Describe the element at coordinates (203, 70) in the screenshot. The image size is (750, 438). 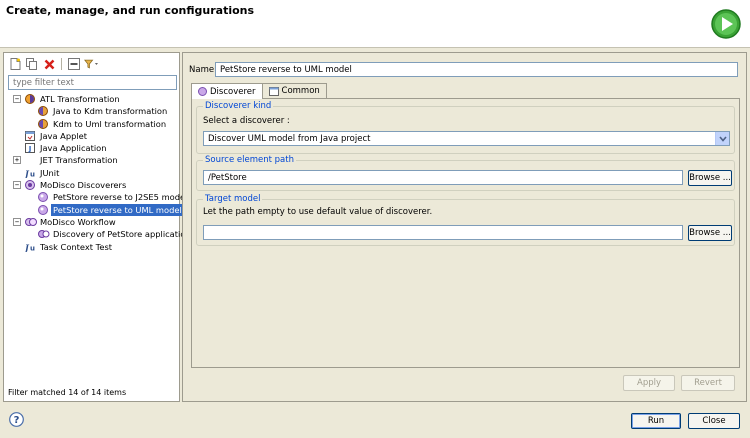
I see `name-label: Name:` at that location.